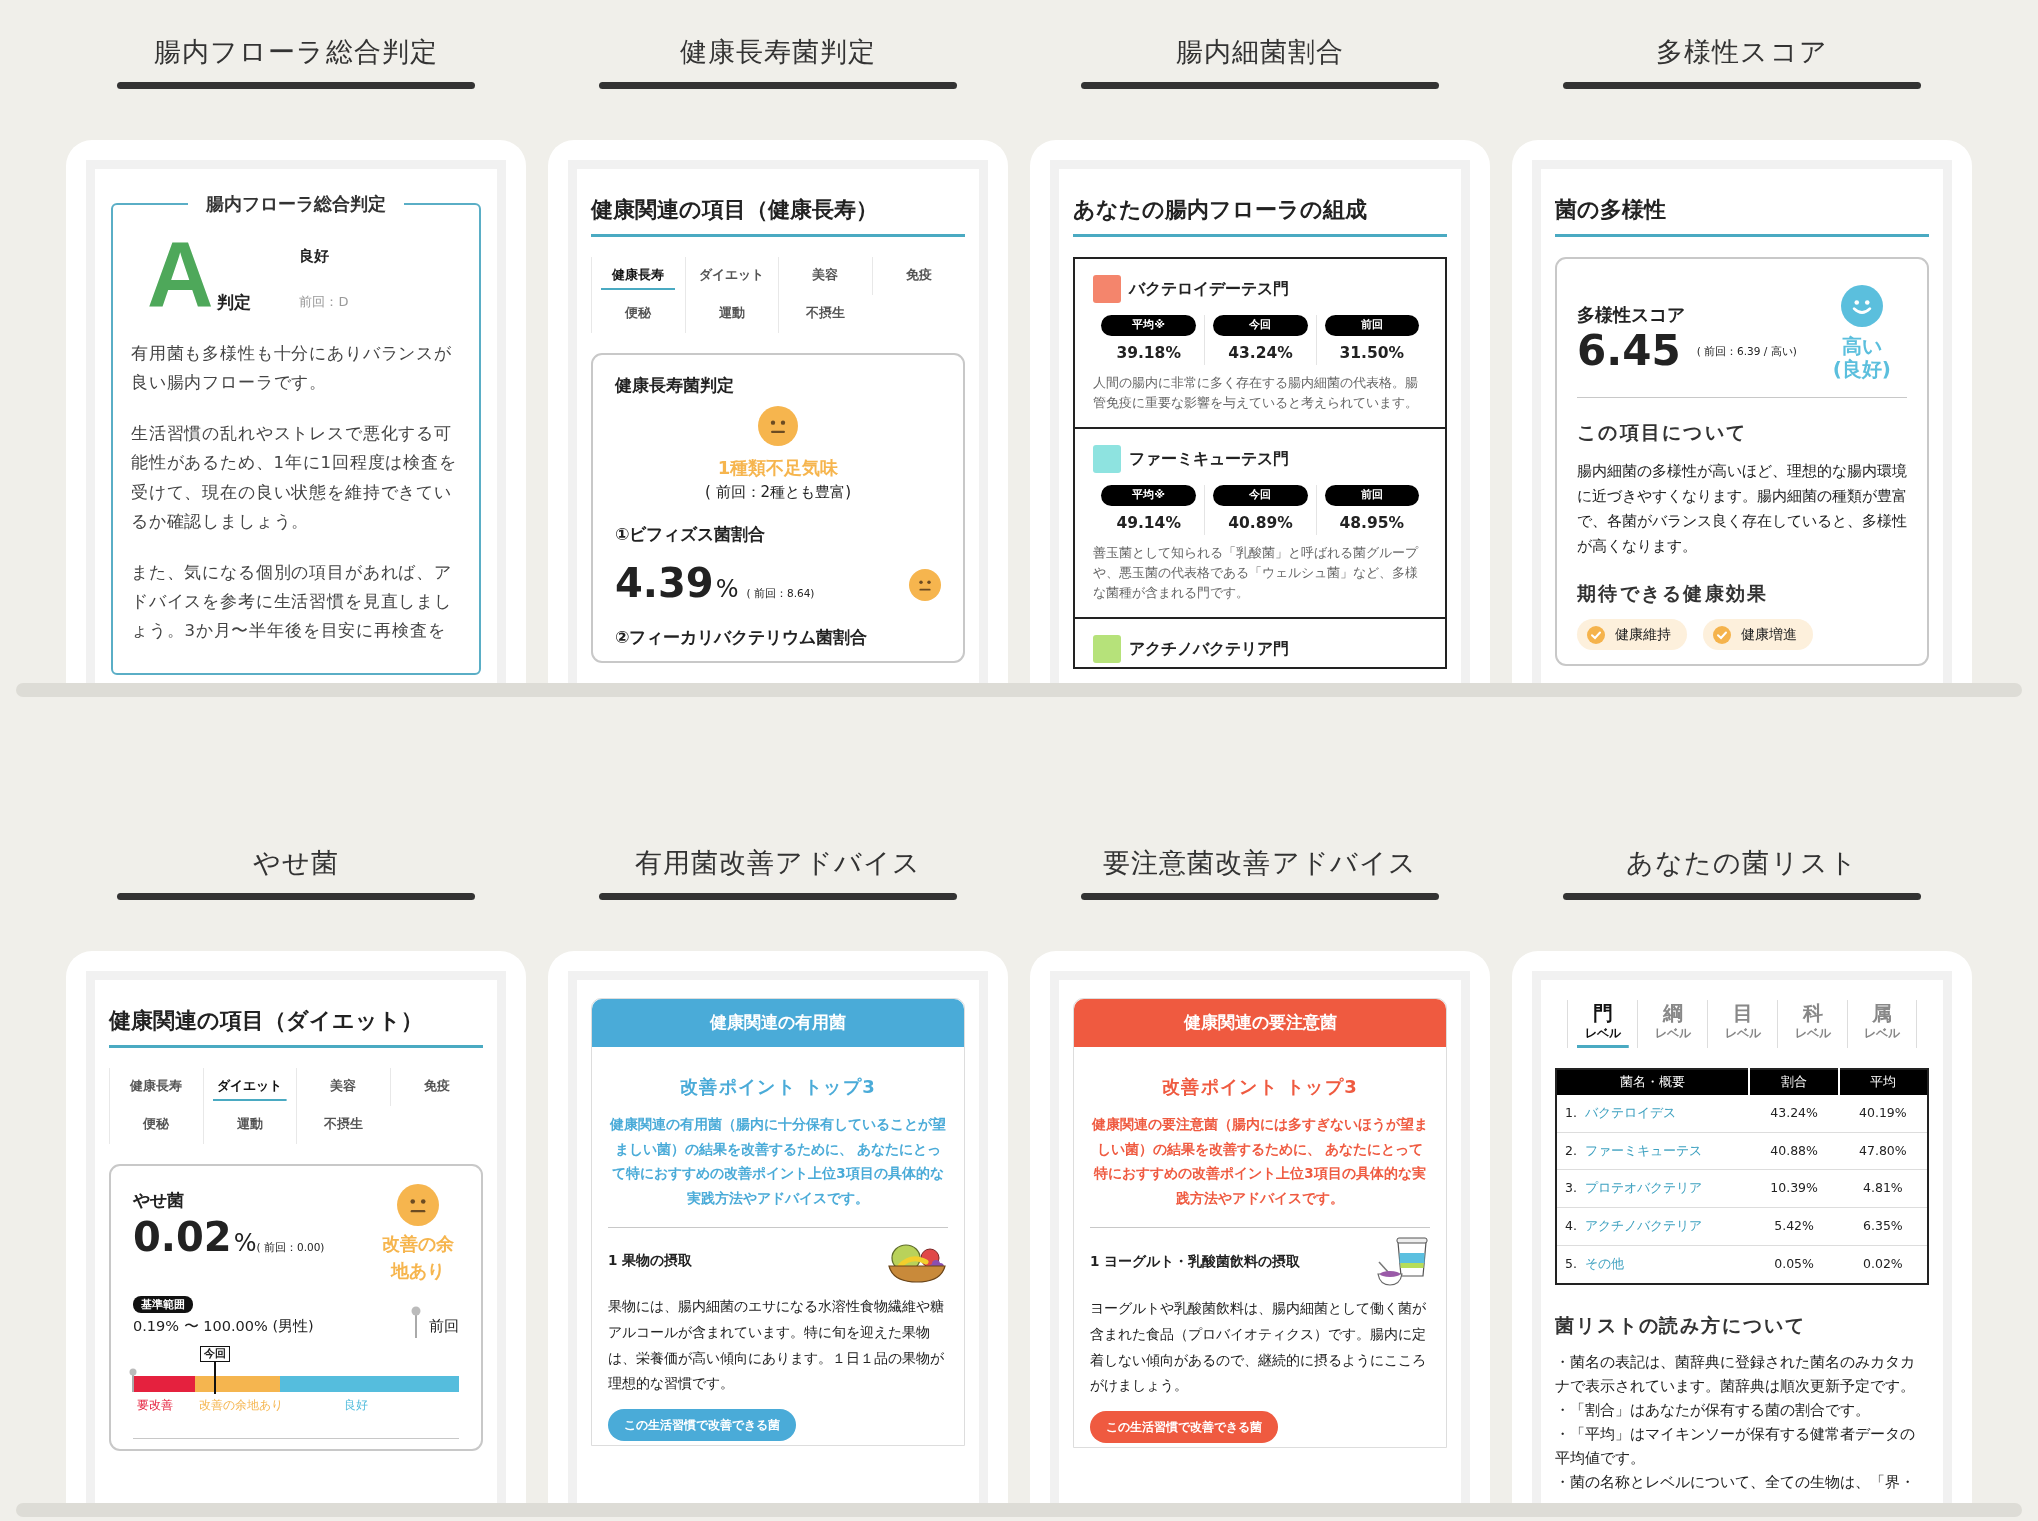  Describe the element at coordinates (1260, 1161) in the screenshot. I see `advice-intro: 健康関連の要注意菌（腸内には多すぎないほうが望ましい菌）の結果を改善するために、 あなたにとって特におすすめの改善ポイント上位3項目の具体的な実践方法やアドバイスです。` at that location.